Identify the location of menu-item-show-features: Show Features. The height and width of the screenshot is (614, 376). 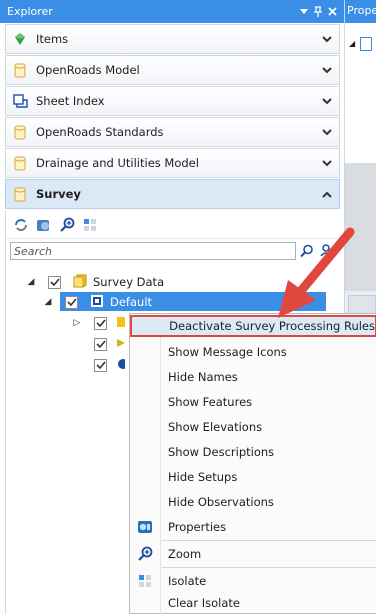
(253, 402).